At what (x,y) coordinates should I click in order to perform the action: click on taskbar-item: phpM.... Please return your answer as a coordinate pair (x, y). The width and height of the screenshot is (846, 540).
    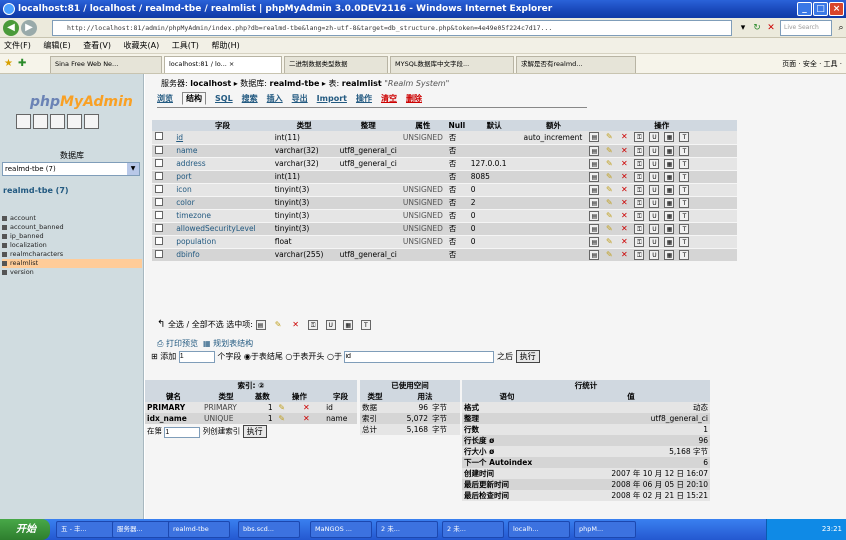
    Looking at the image, I should click on (605, 529).